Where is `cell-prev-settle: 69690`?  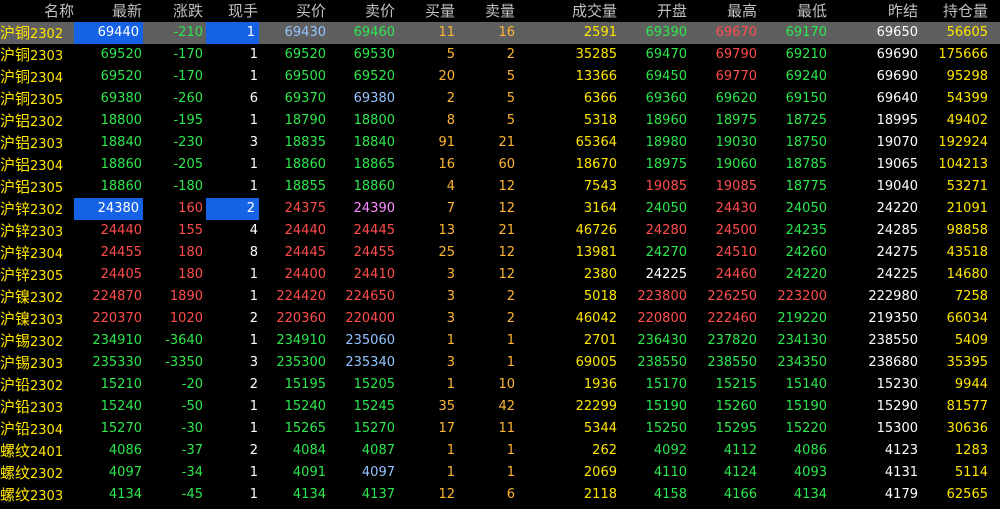
cell-prev-settle: 69690 is located at coordinates (897, 76).